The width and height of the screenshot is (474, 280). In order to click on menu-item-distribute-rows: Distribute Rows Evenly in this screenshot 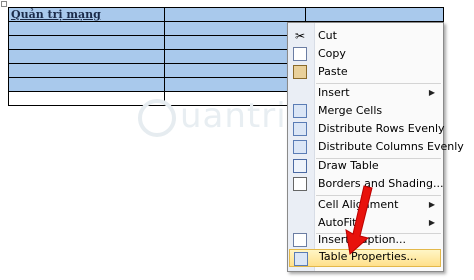, I will do `click(367, 129)`.